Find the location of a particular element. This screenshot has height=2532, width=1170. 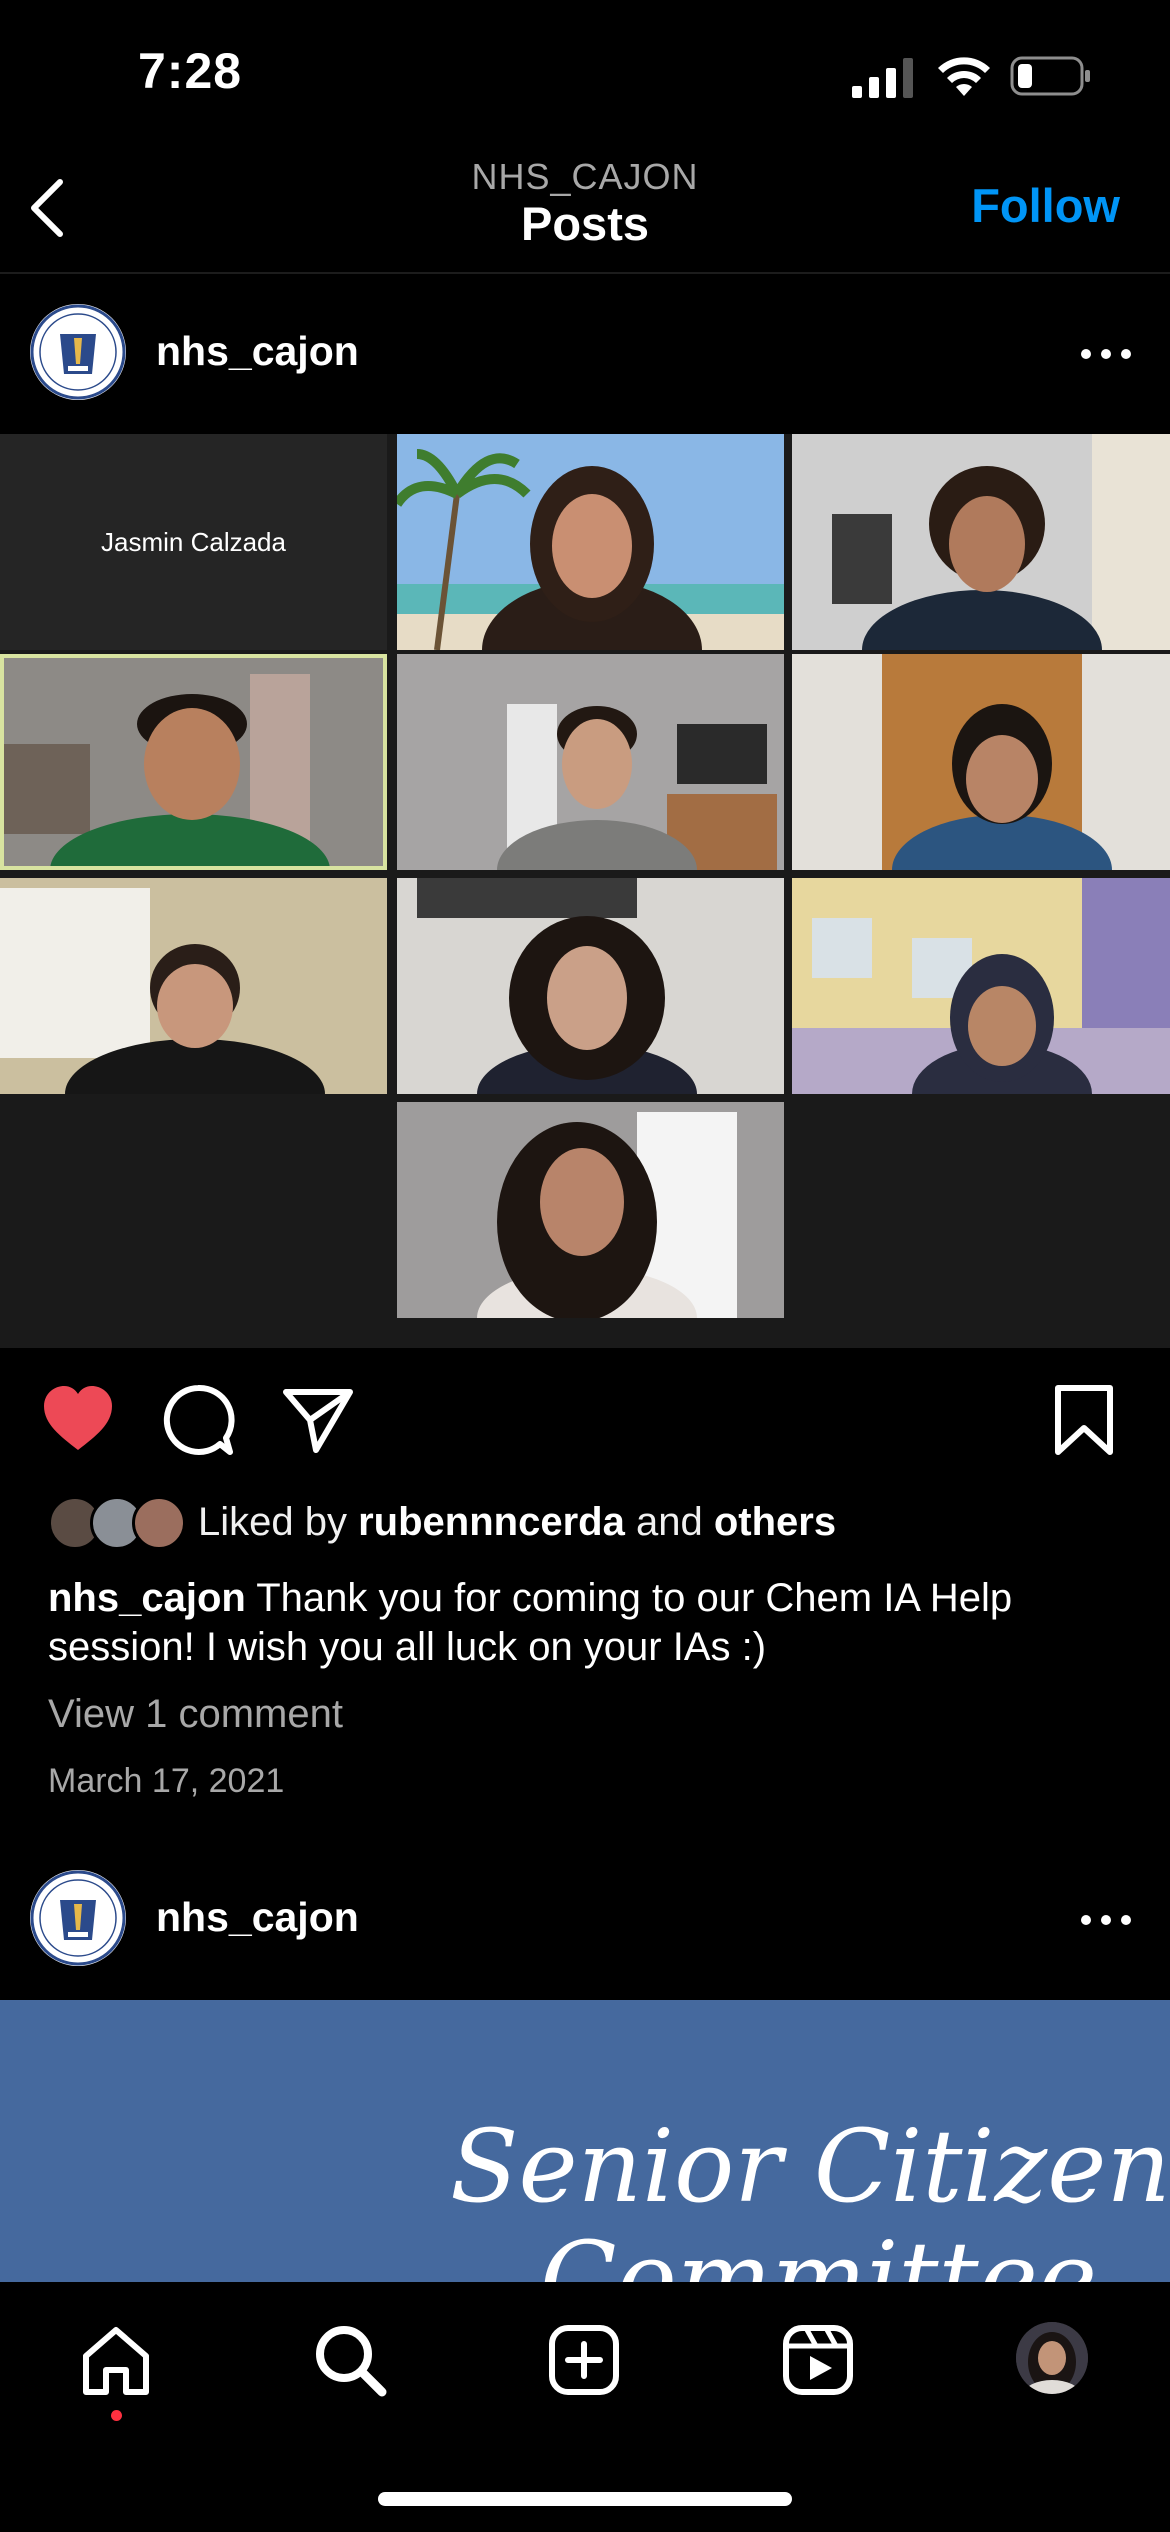

share-icon is located at coordinates (318, 1420).